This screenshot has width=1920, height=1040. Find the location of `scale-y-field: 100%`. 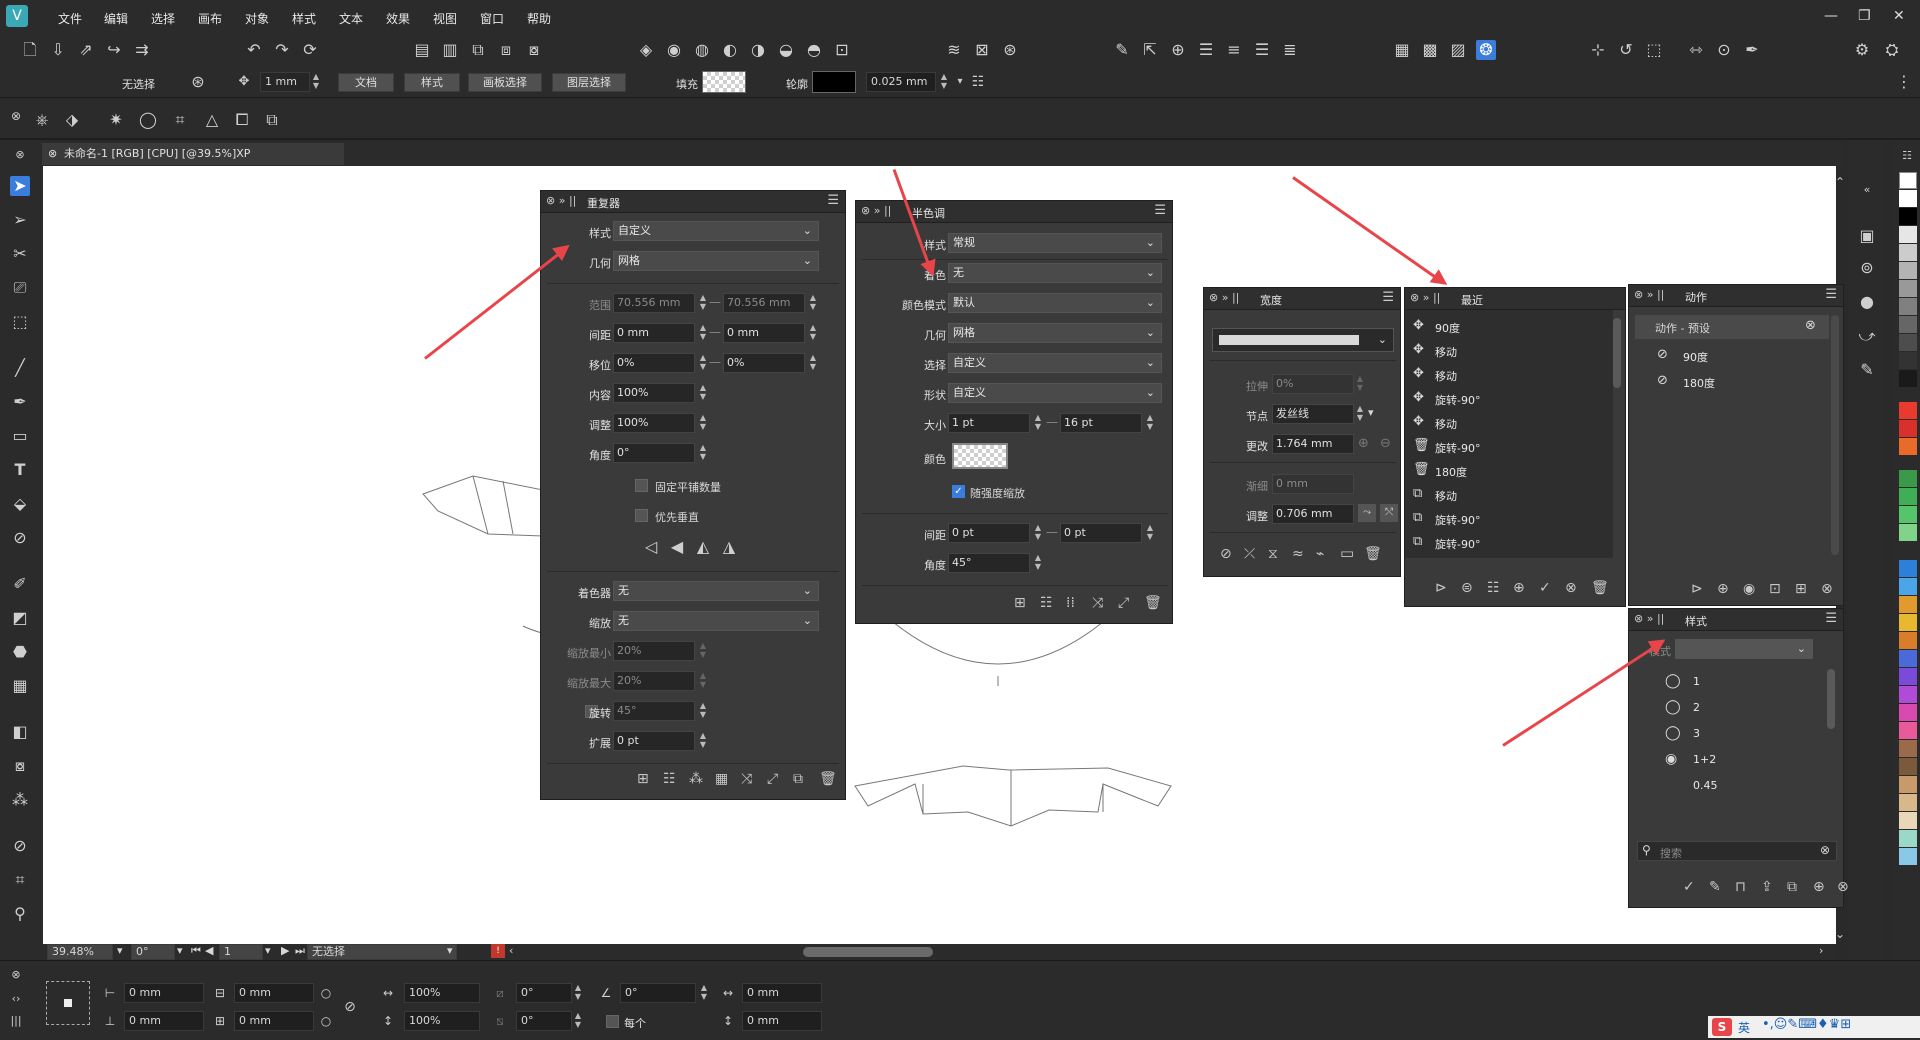

scale-y-field: 100% is located at coordinates (442, 1021).